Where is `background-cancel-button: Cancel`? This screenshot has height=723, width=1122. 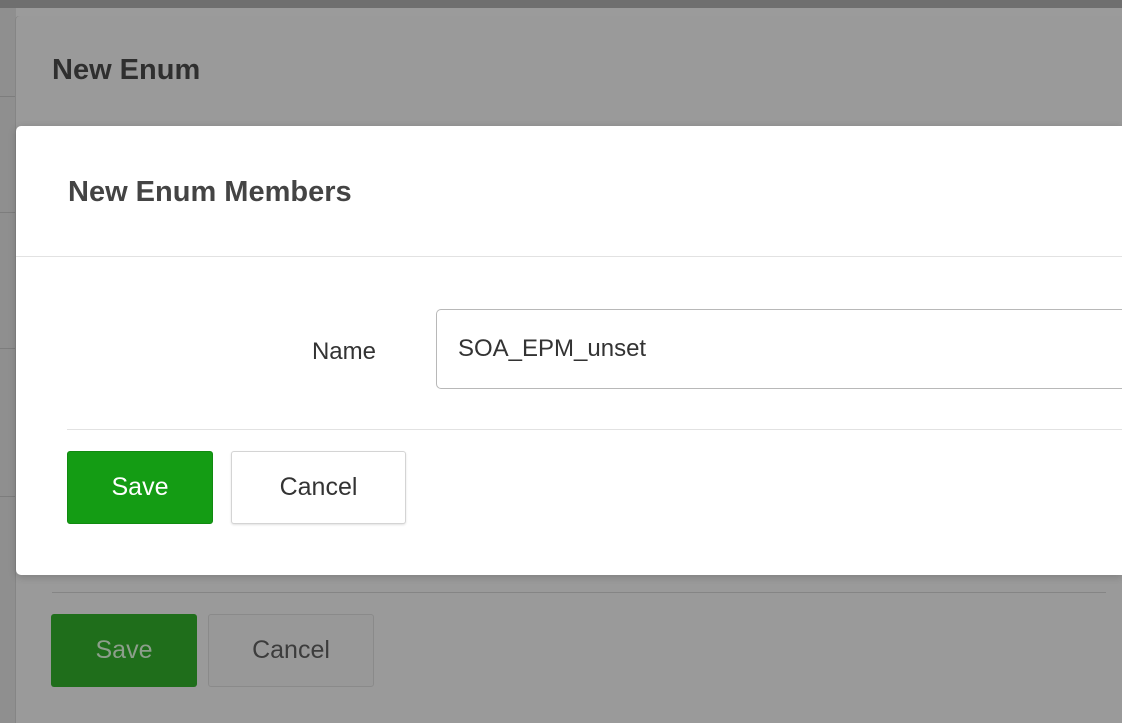
background-cancel-button: Cancel is located at coordinates (291, 650).